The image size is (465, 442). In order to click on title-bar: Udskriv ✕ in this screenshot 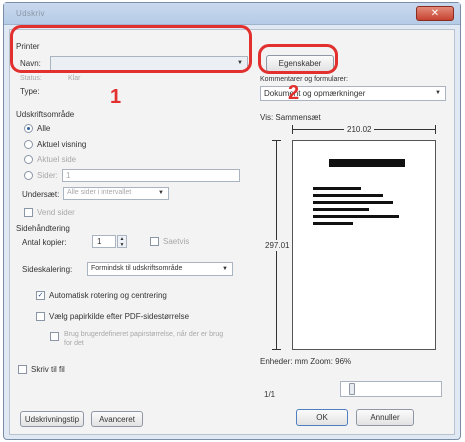, I will do `click(232, 14)`.